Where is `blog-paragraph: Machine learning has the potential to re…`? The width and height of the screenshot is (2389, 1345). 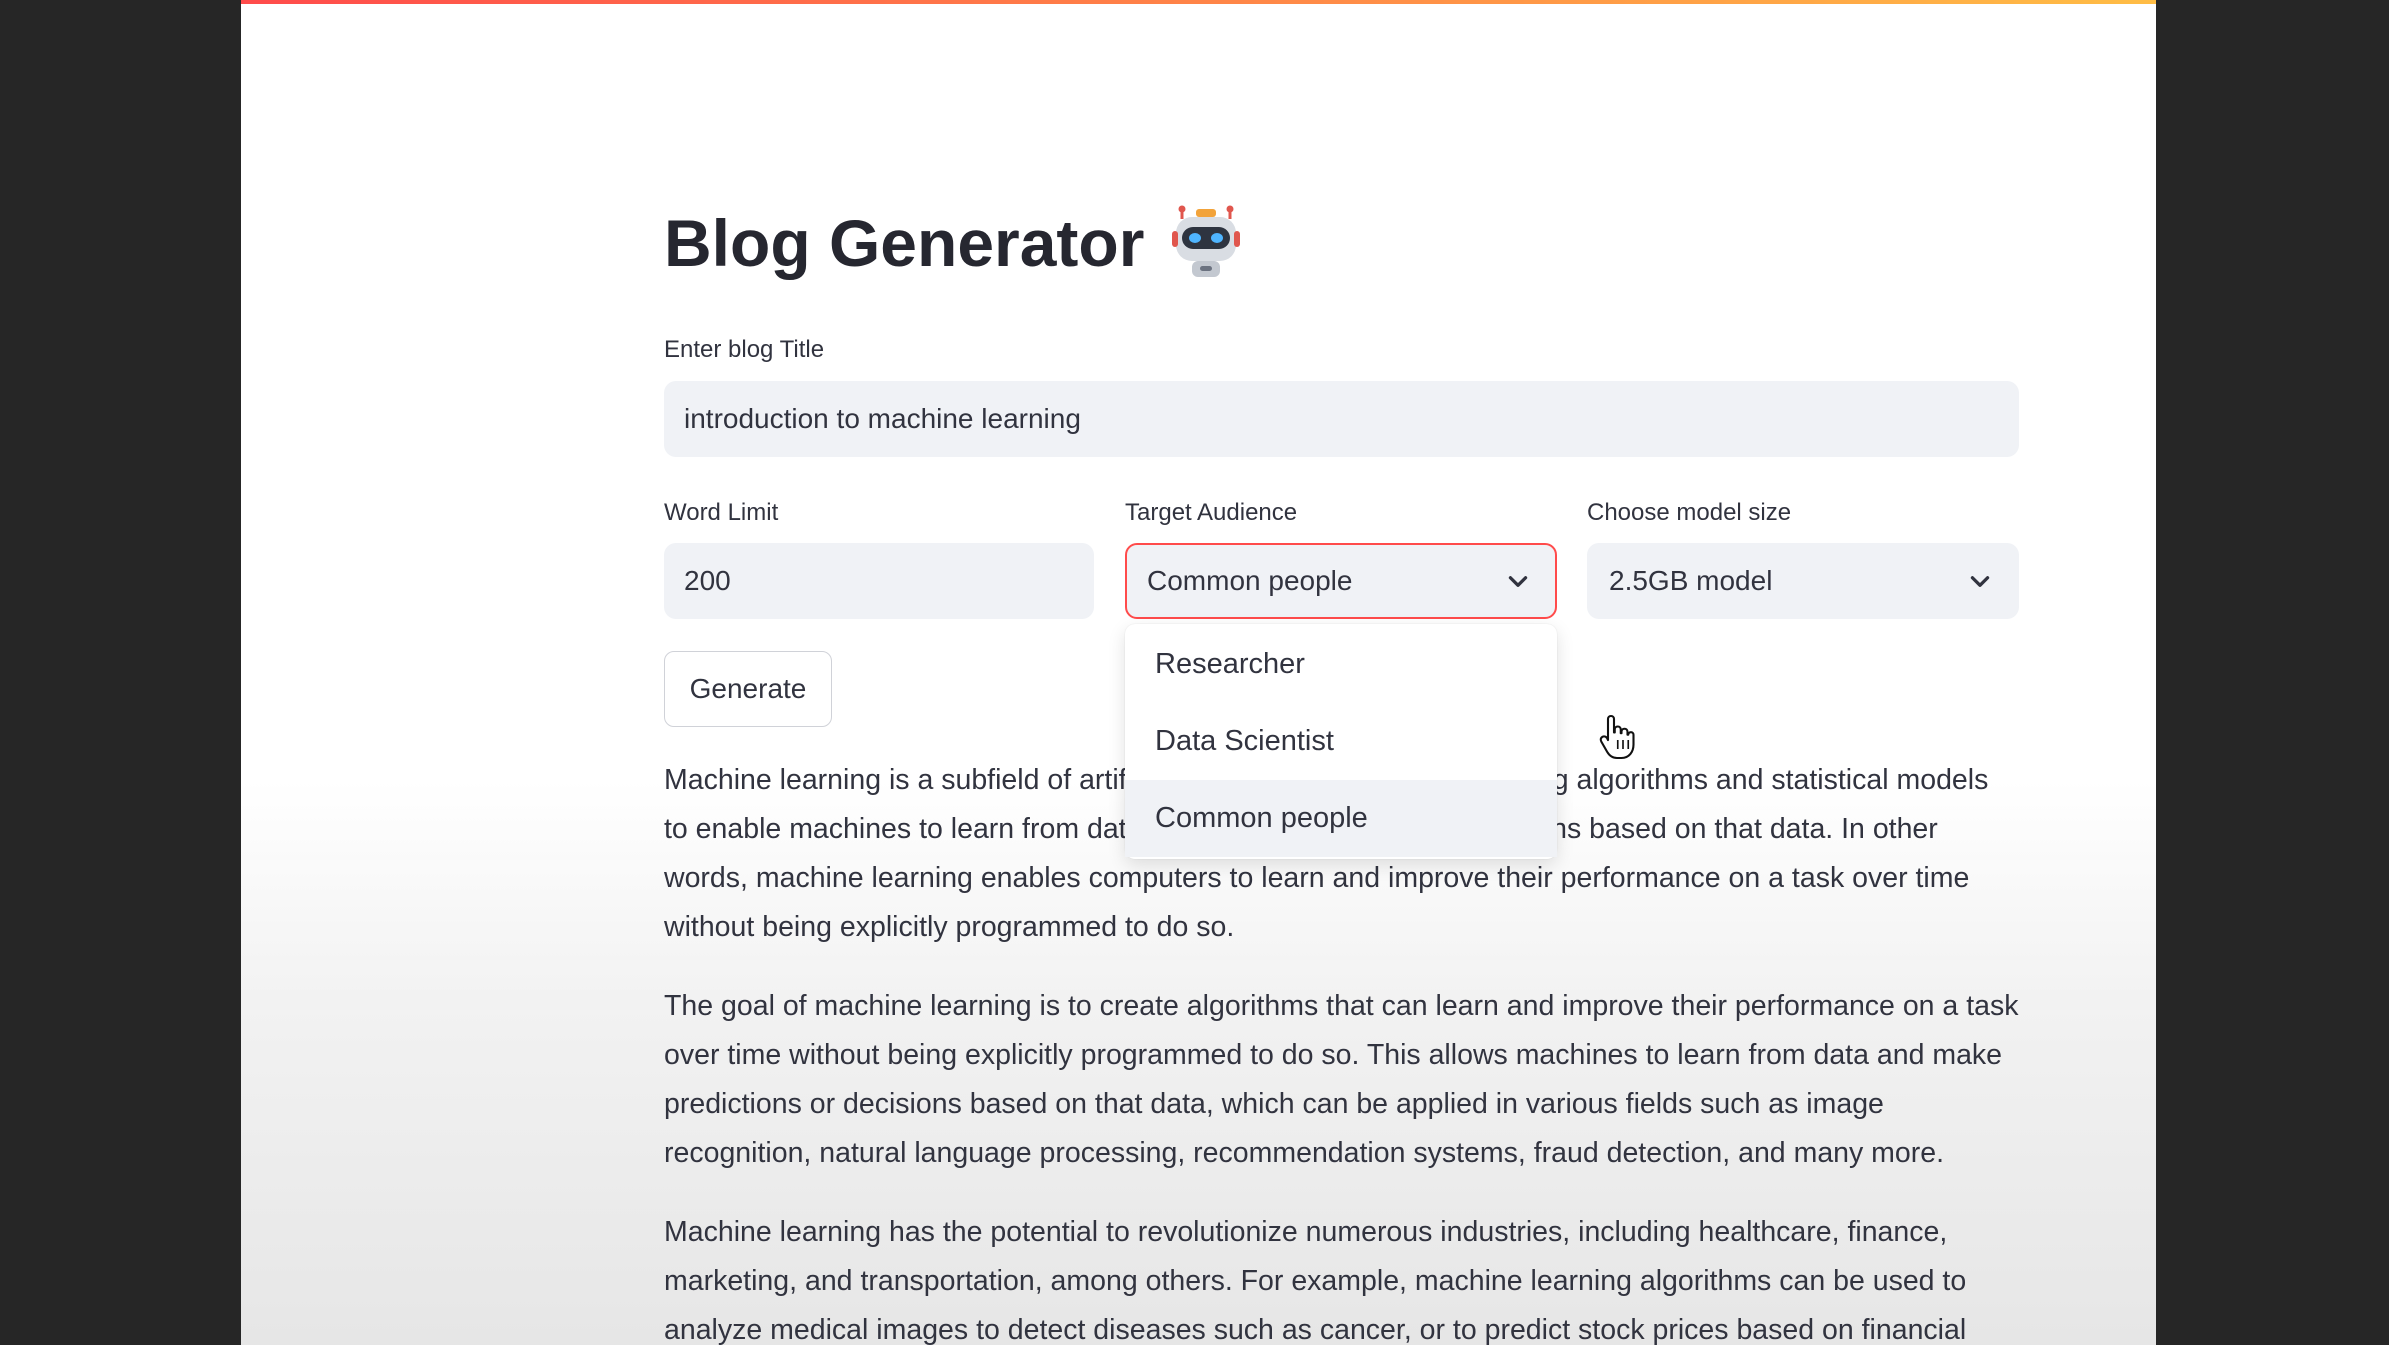 blog-paragraph: Machine learning has the potential to re… is located at coordinates (1315, 1280).